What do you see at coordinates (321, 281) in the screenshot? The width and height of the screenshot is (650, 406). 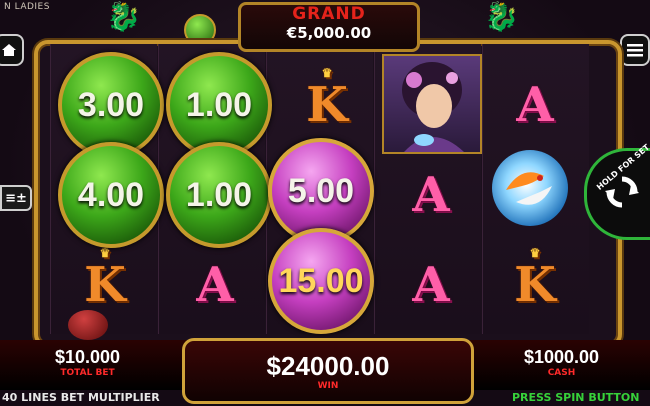 I see `purple-orb-prize: 15.00` at bounding box center [321, 281].